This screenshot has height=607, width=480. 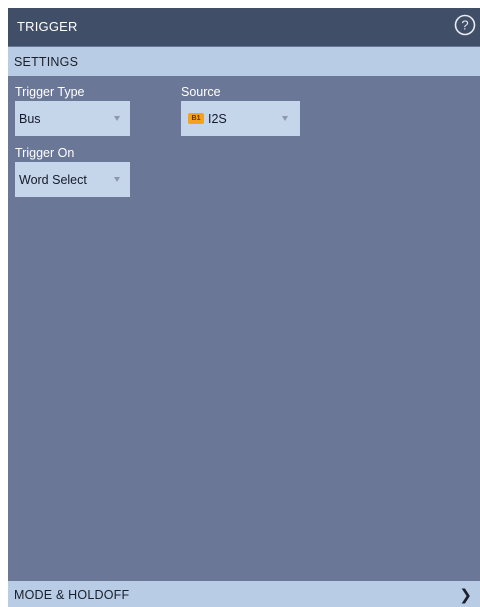 I want to click on panel-title: TRIGGER, so click(x=47, y=26).